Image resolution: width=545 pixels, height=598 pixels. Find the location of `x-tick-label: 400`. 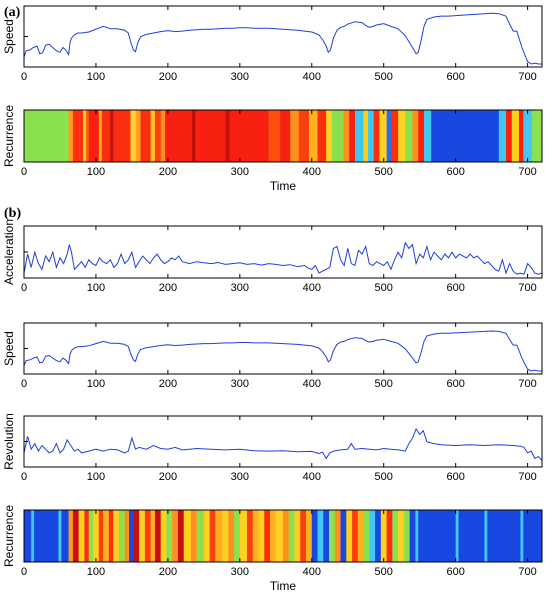

x-tick-label: 400 is located at coordinates (312, 572).